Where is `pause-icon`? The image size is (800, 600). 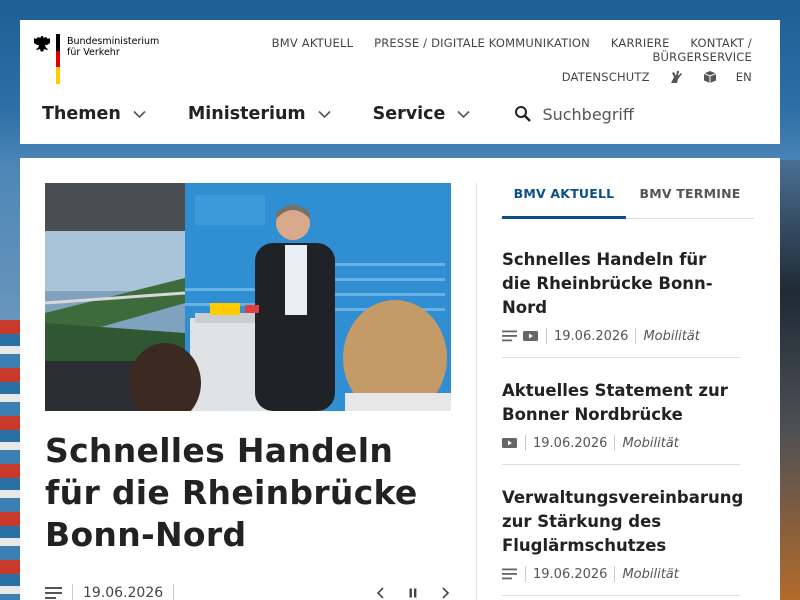
pause-icon is located at coordinates (413, 593).